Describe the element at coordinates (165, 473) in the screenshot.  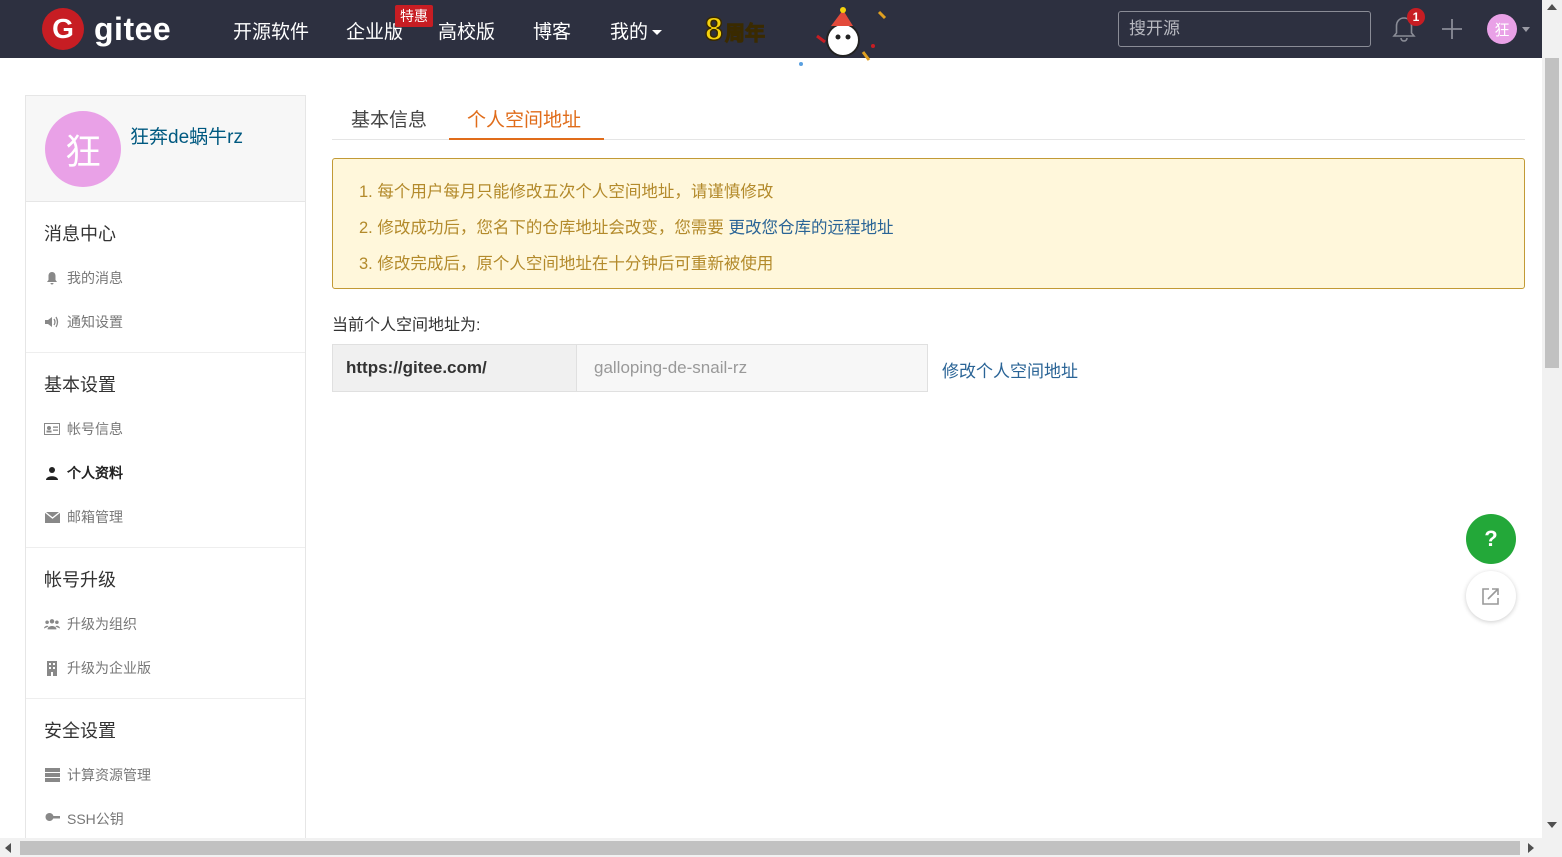
I see `sidebar-item-profile: 个人资料` at that location.